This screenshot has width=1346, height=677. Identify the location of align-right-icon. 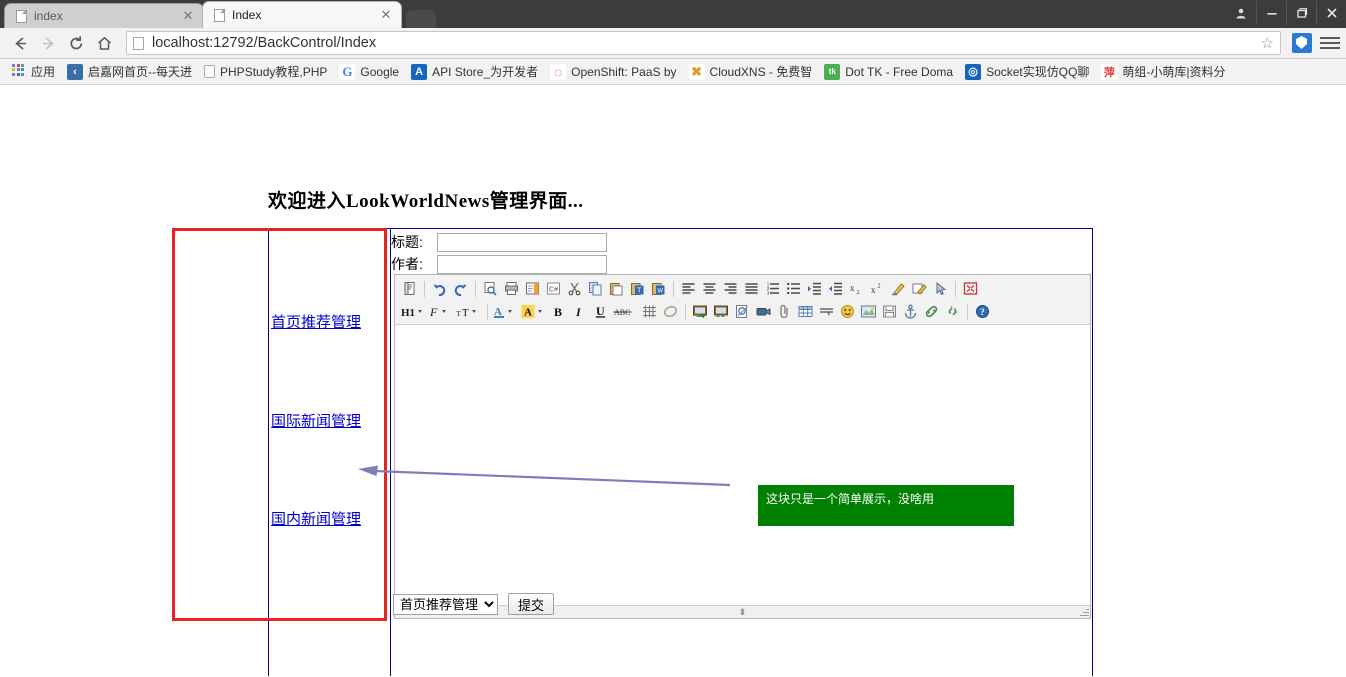
(730, 289).